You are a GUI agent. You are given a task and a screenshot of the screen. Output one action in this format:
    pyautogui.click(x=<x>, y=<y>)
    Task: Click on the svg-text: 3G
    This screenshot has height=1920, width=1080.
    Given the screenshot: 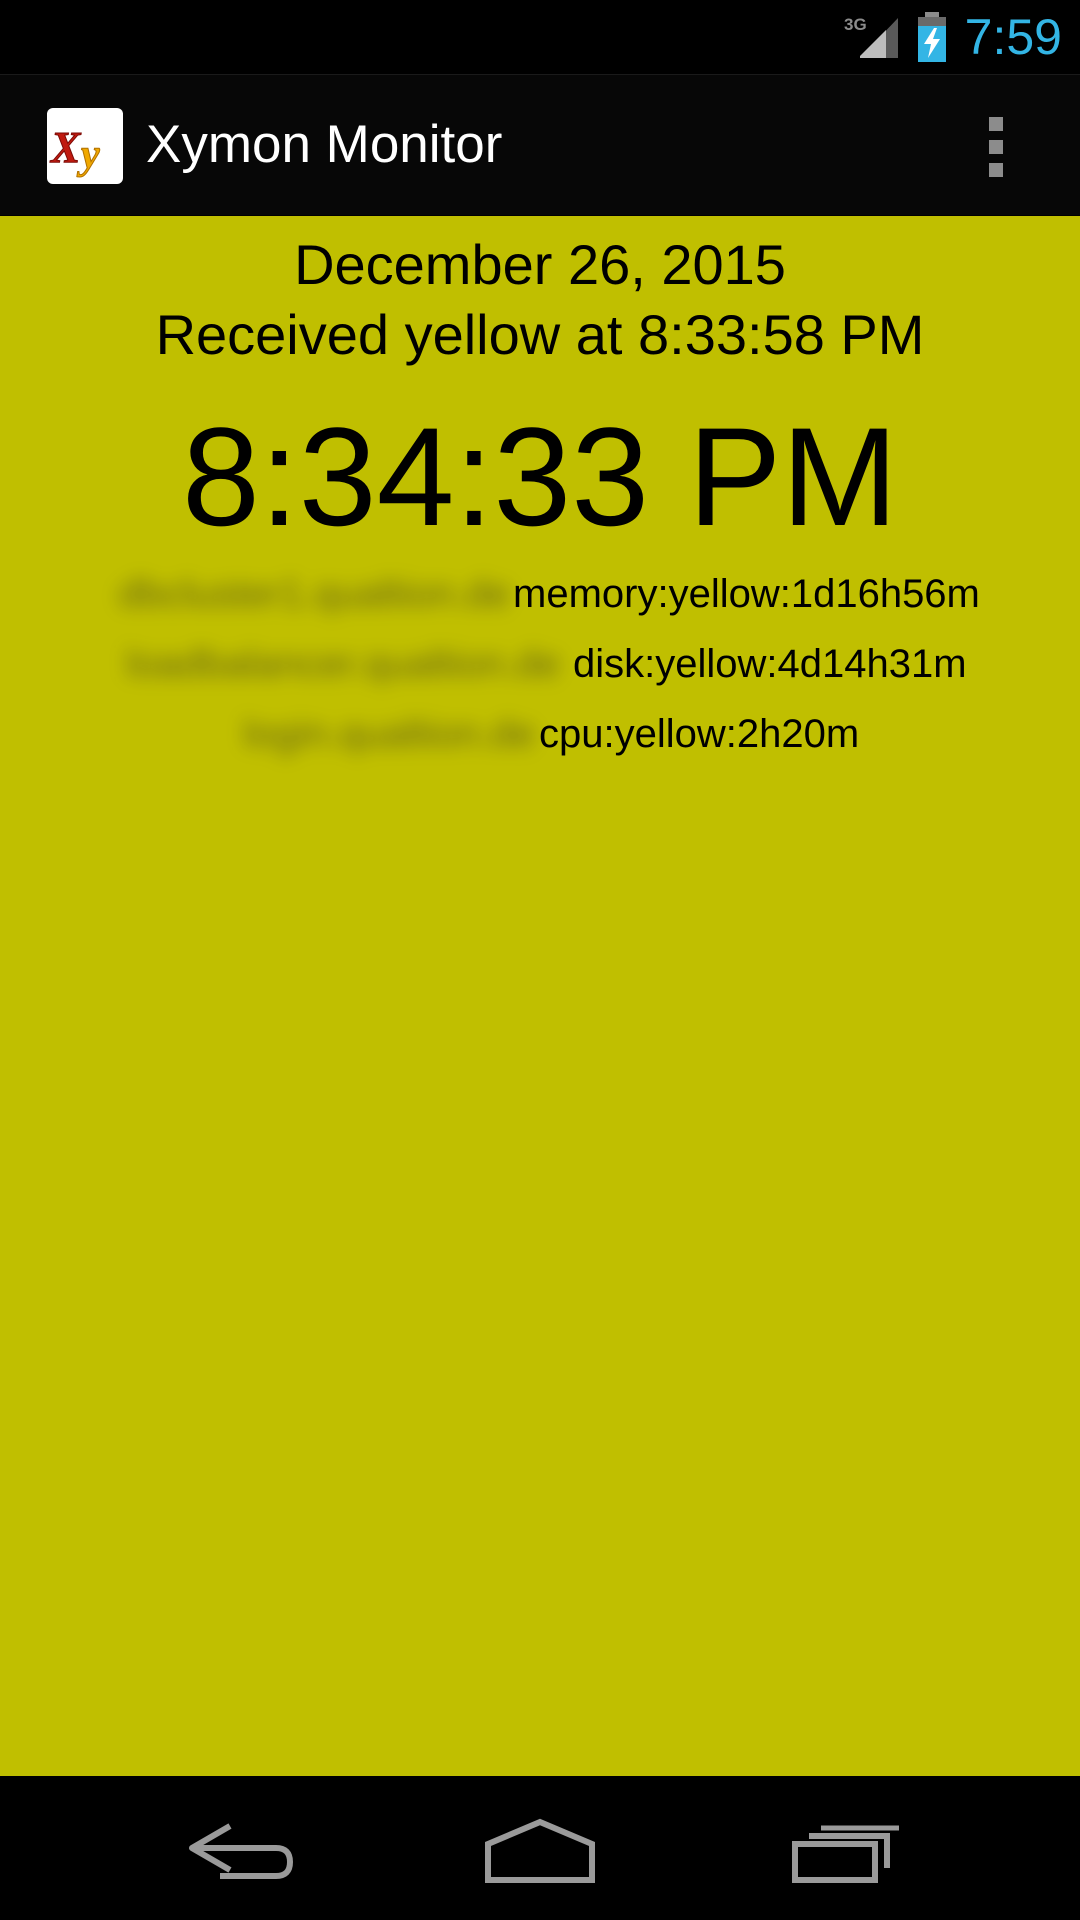 What is the action you would take?
    pyautogui.click(x=855, y=24)
    